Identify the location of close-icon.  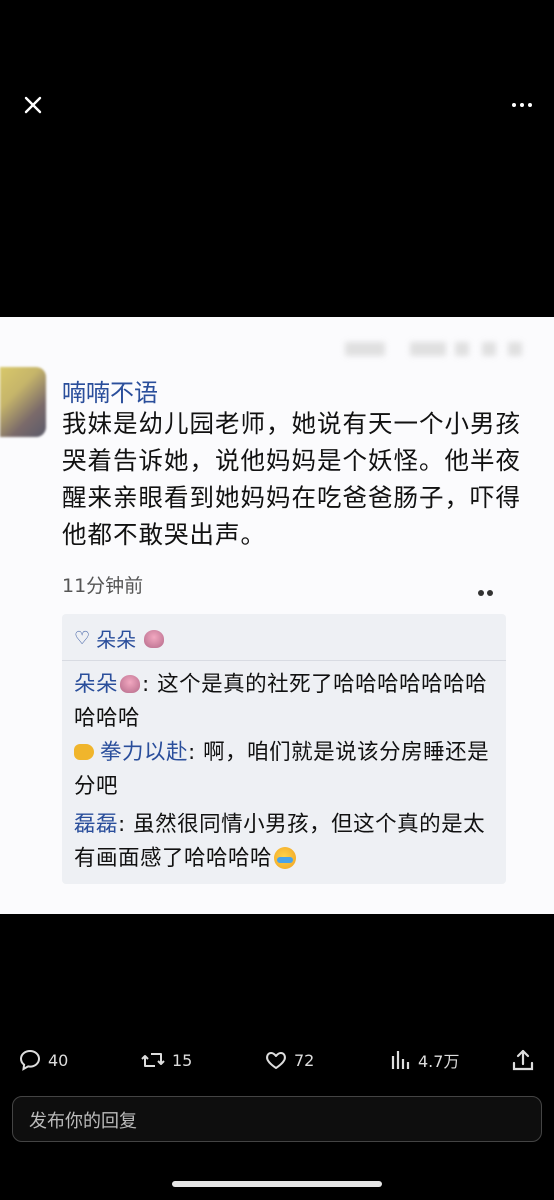
(33, 105).